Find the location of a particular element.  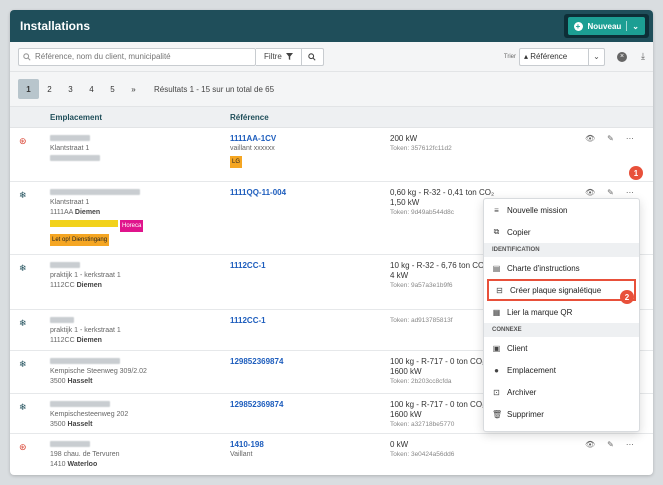

sort-select: ▴ Référence ⌄ is located at coordinates (562, 56).